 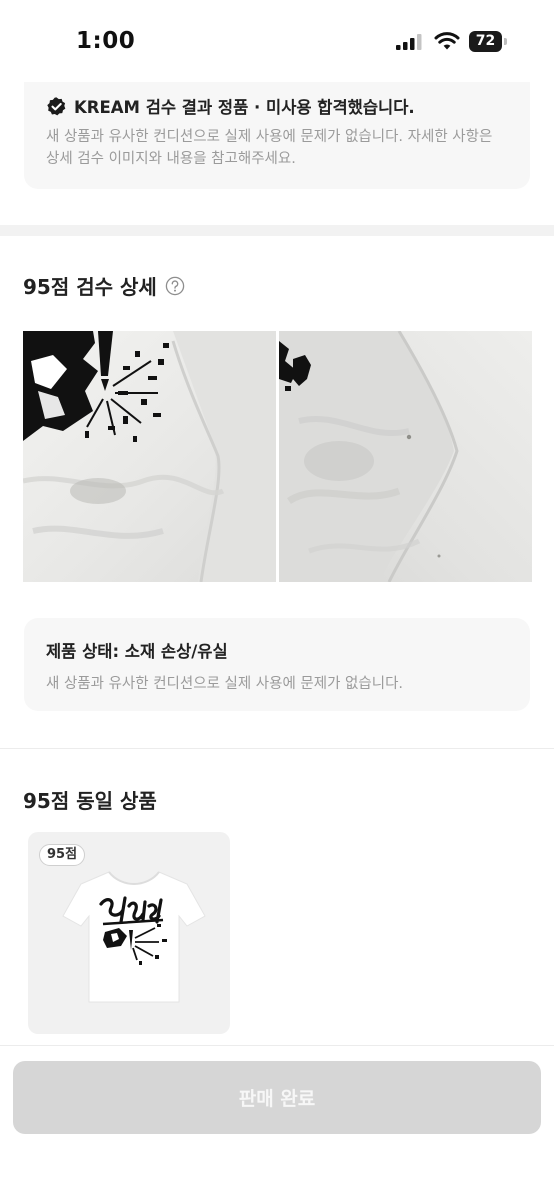 I want to click on help-icon, so click(x=175, y=286).